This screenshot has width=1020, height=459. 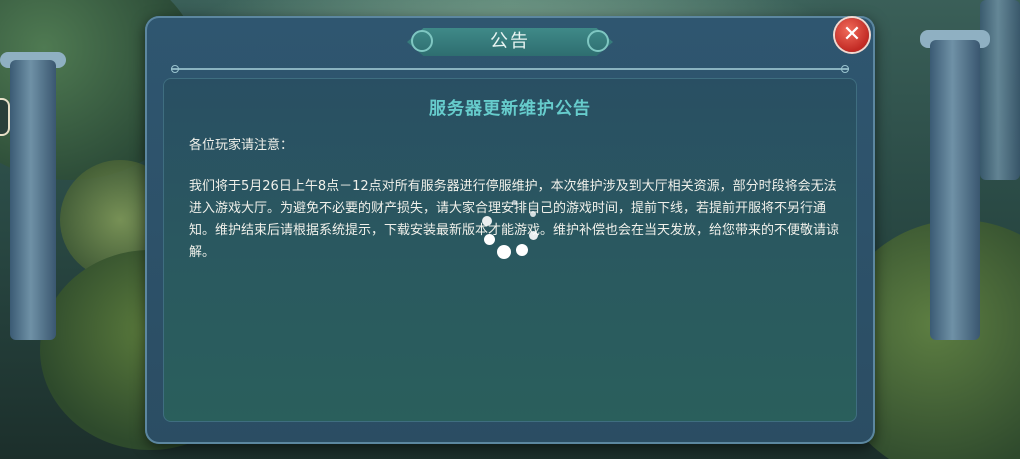 What do you see at coordinates (512, 230) in the screenshot?
I see `loading-spinner-icon` at bounding box center [512, 230].